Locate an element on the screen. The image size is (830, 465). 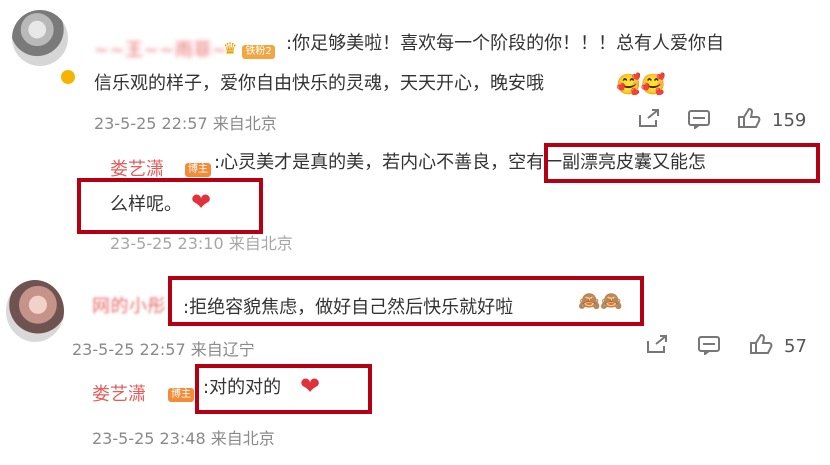
reply-author-name: 娄艺潇 is located at coordinates (119, 393).